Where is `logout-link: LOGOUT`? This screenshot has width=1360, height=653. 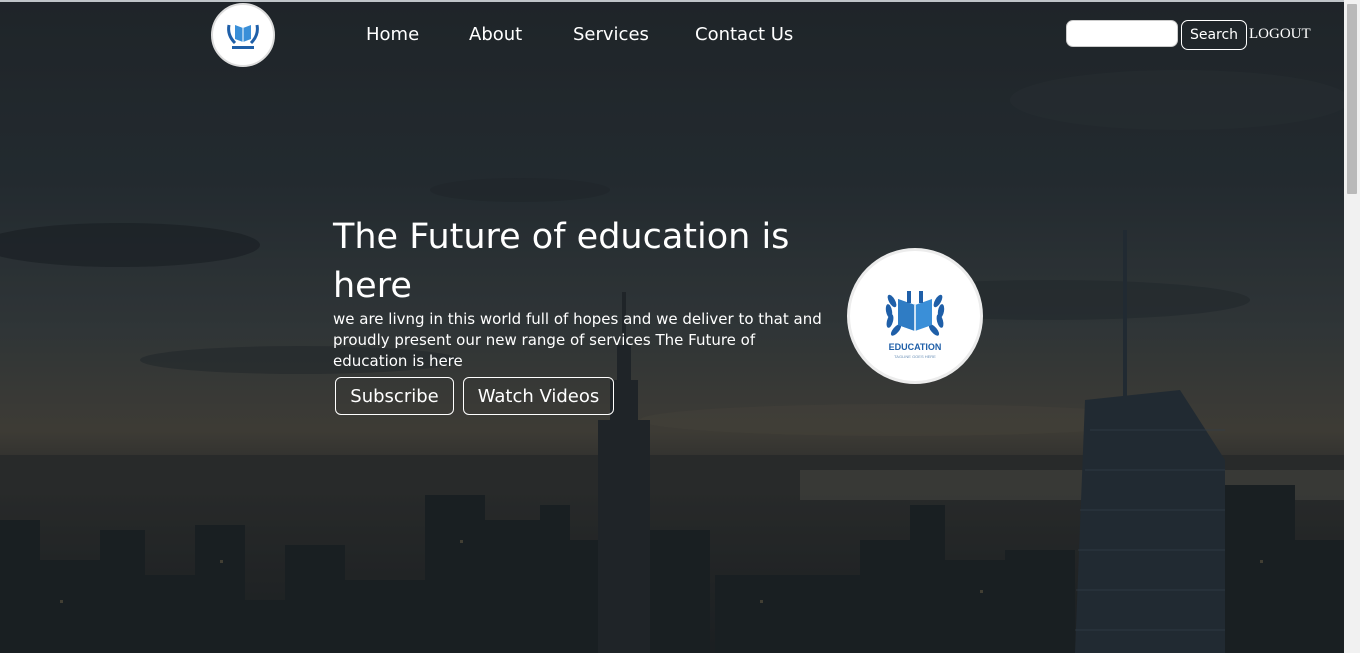 logout-link: LOGOUT is located at coordinates (1280, 34).